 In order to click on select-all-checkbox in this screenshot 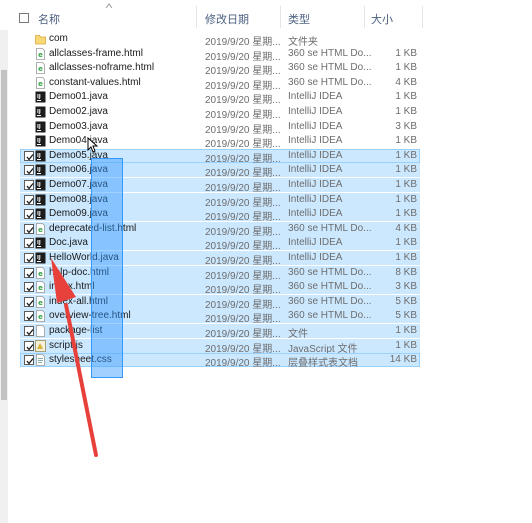, I will do `click(24, 18)`.